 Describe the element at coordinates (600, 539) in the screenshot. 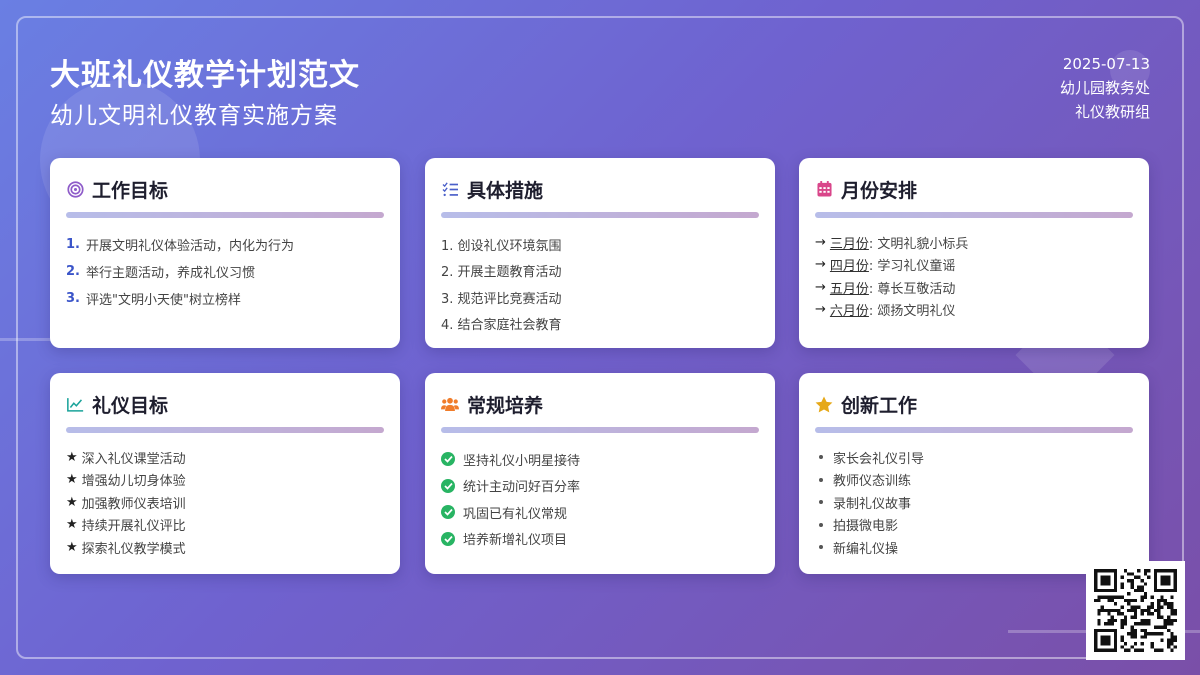

I see `list-item: 培养新增礼仪项目` at that location.